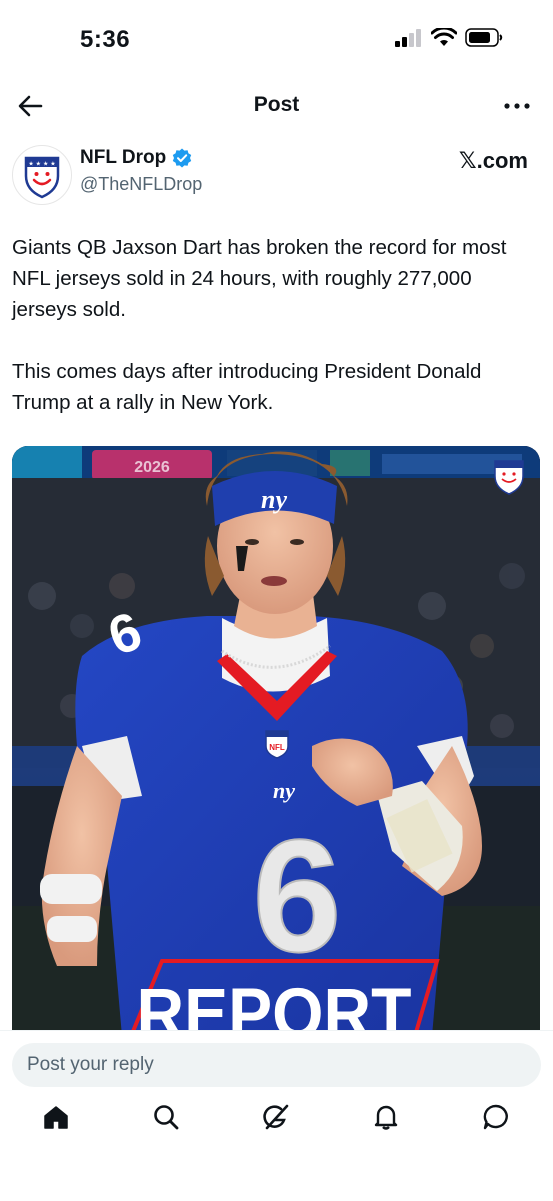 This screenshot has height=1201, width=553. Describe the element at coordinates (105, 39) in the screenshot. I see `status-time: 5:36` at that location.